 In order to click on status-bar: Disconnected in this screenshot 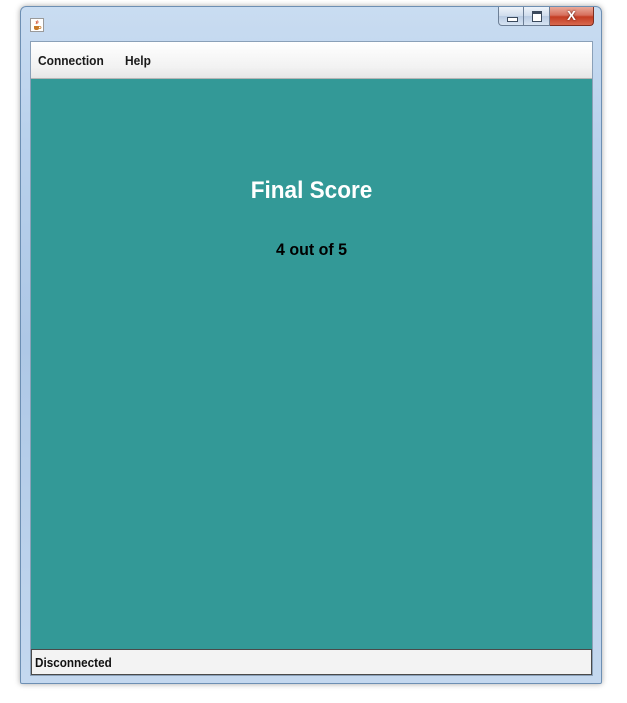, I will do `click(311, 662)`.